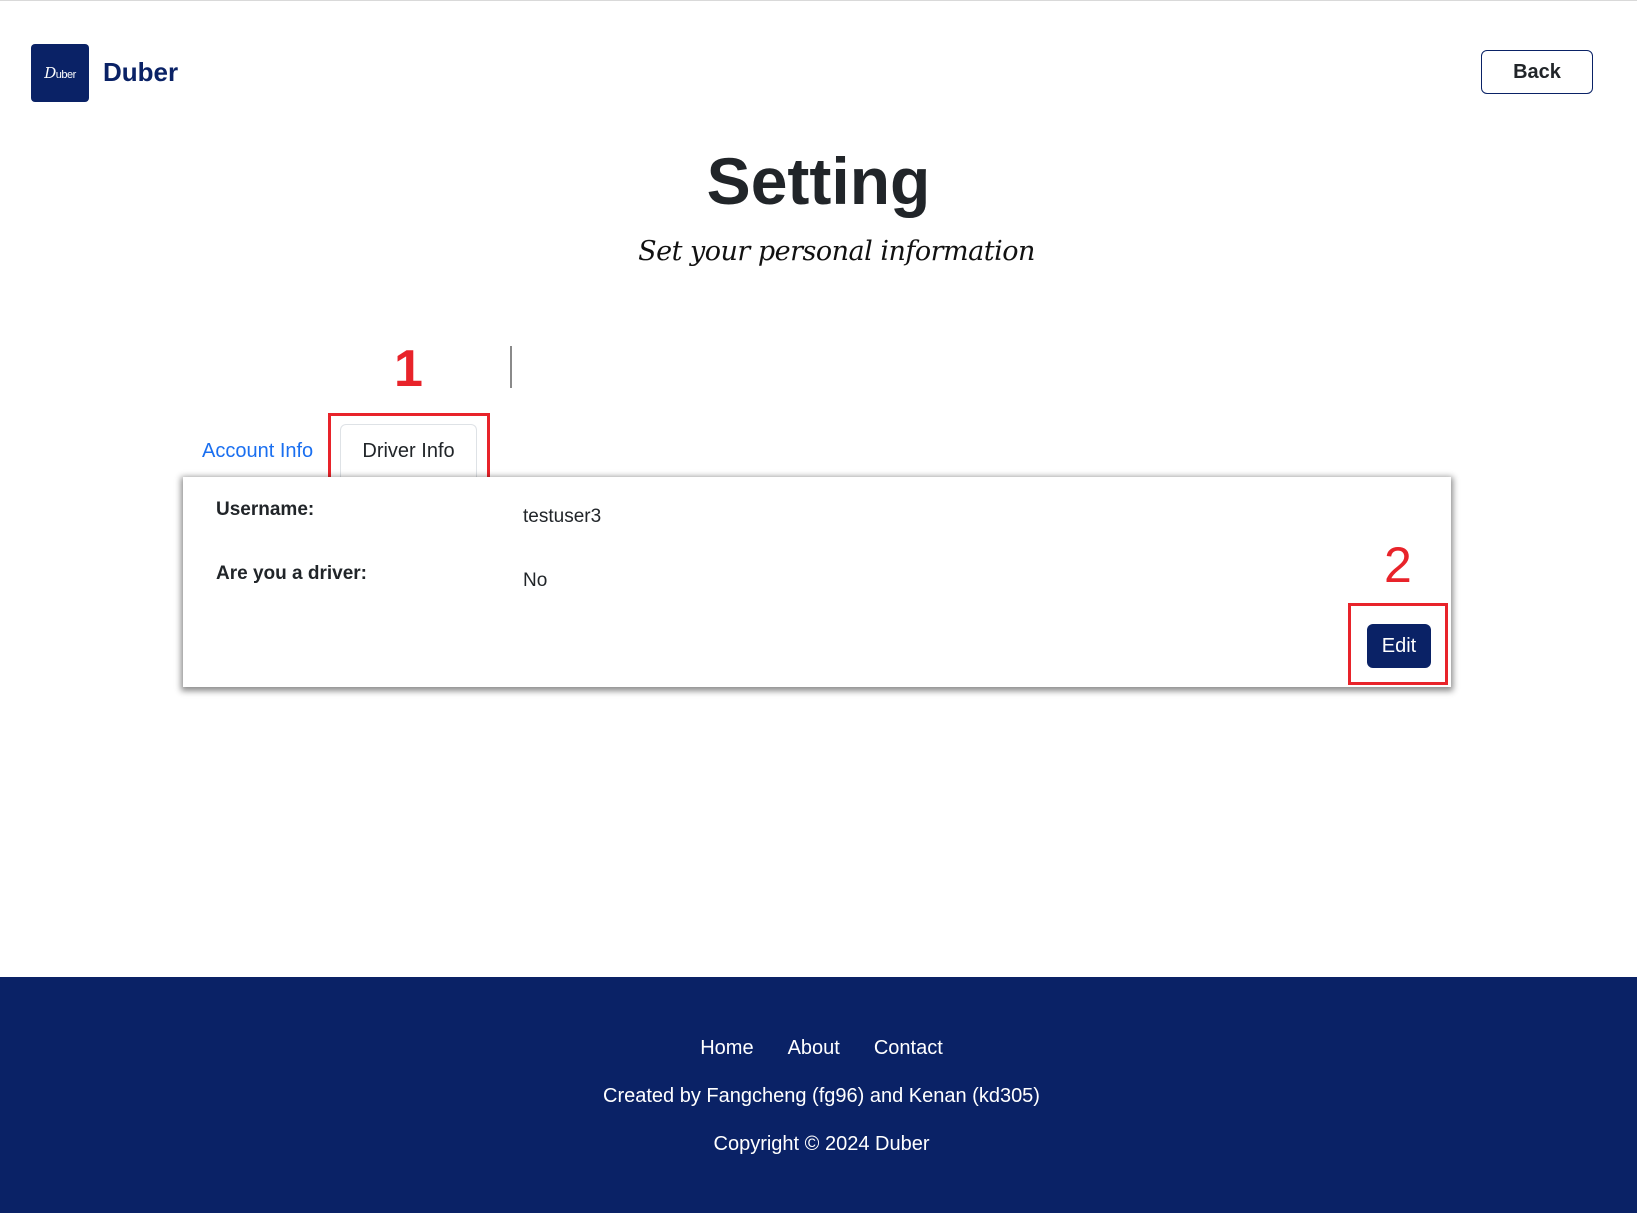  I want to click on is-driver-value: No, so click(535, 580).